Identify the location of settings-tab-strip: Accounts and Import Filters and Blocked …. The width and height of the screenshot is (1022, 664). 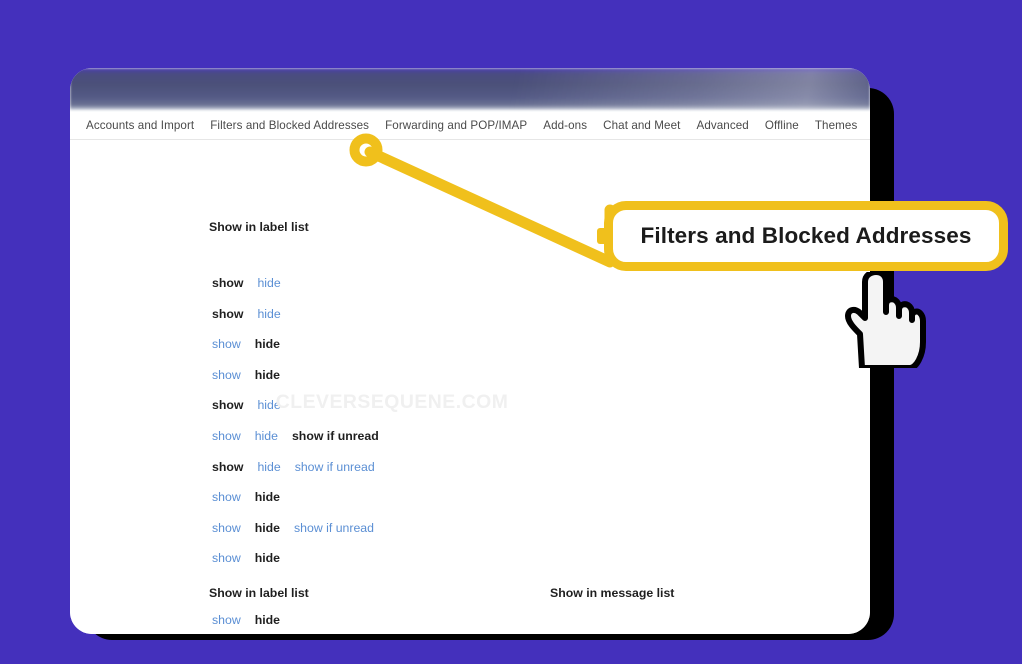
(470, 126).